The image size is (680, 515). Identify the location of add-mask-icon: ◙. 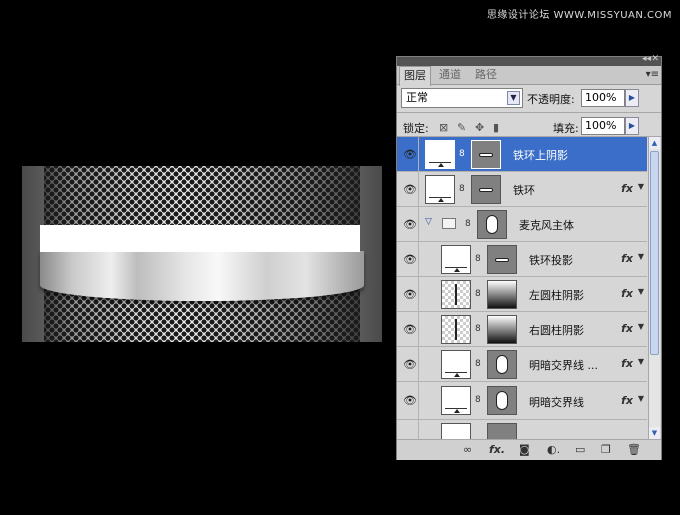
(524, 449).